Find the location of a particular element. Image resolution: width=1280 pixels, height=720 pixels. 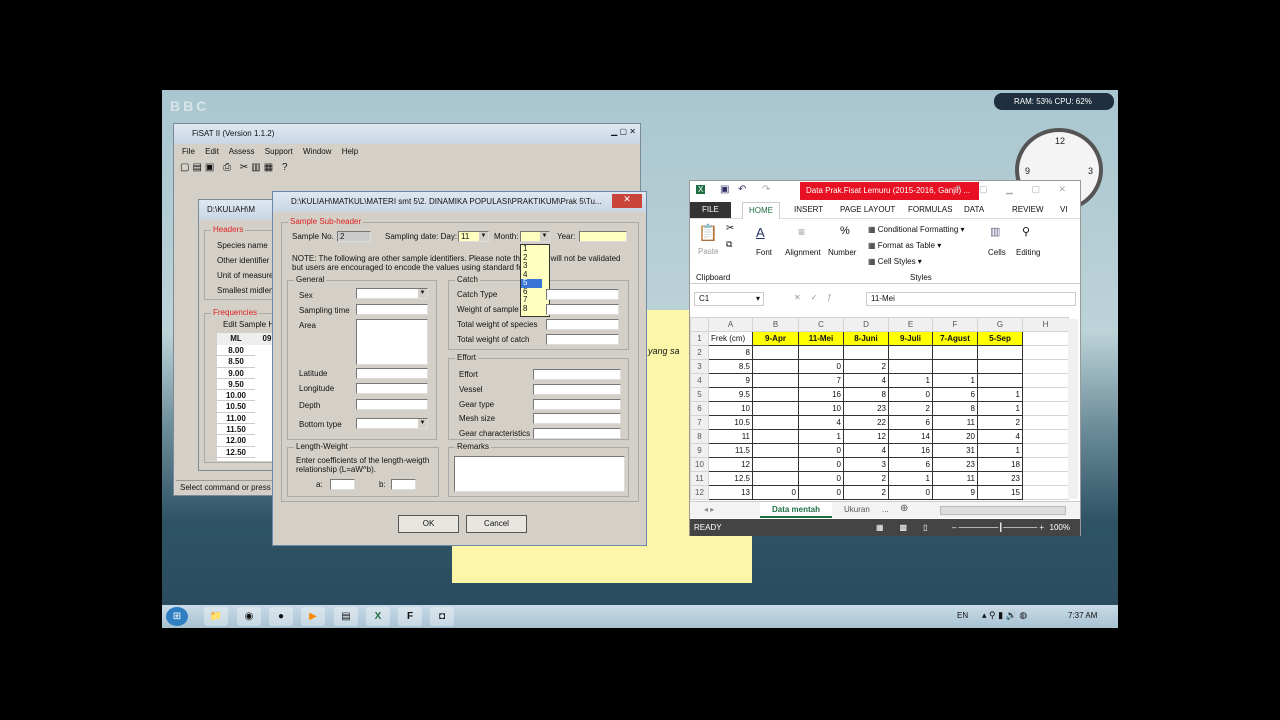

column-header: H is located at coordinates (1045, 324).